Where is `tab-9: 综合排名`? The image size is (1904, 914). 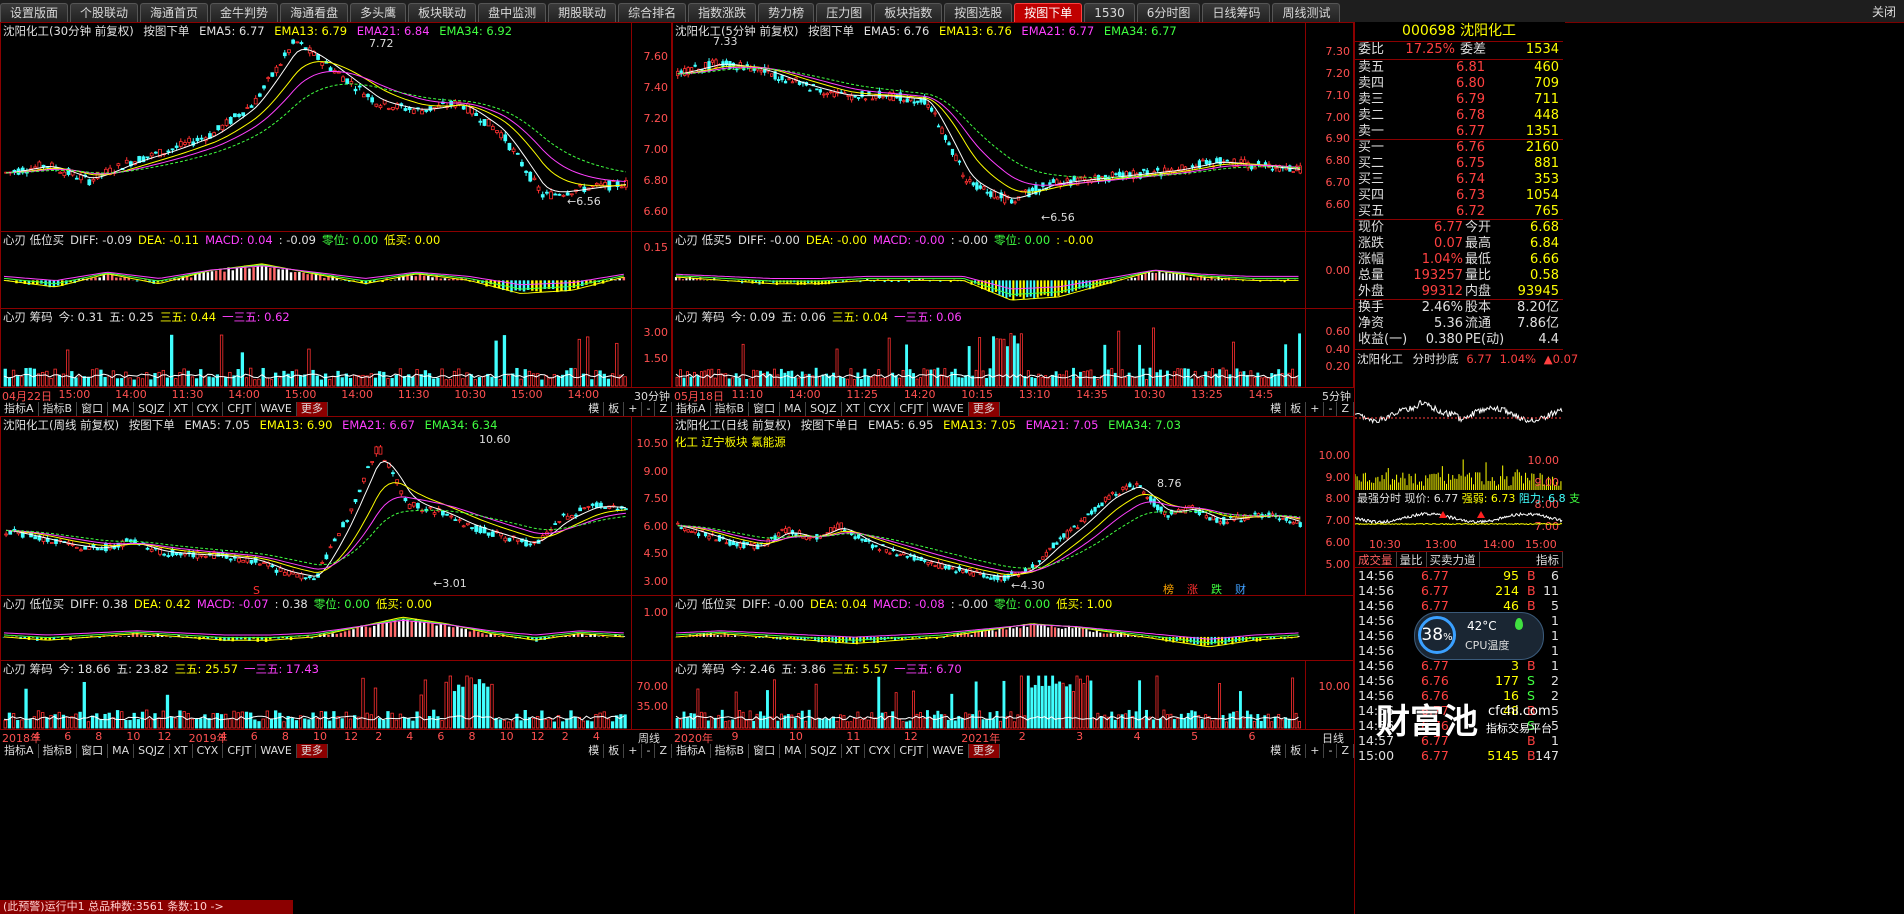
tab-9: 综合排名 is located at coordinates (652, 12).